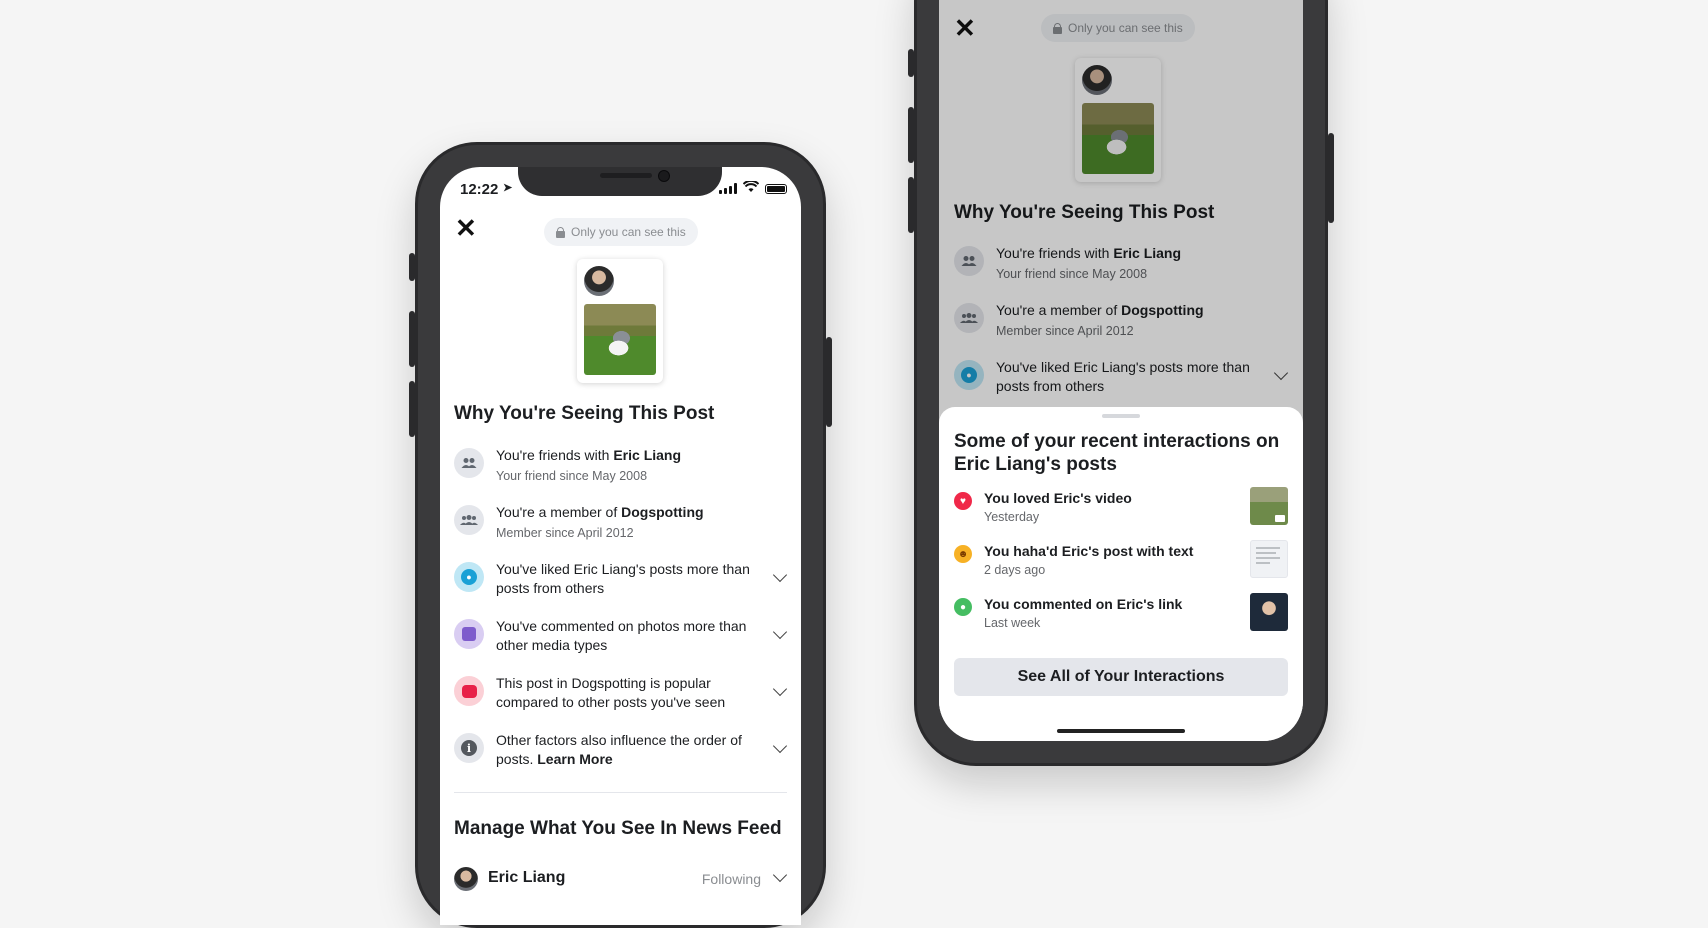  What do you see at coordinates (555, 455) in the screenshot?
I see `reason-text: You're friends with` at bounding box center [555, 455].